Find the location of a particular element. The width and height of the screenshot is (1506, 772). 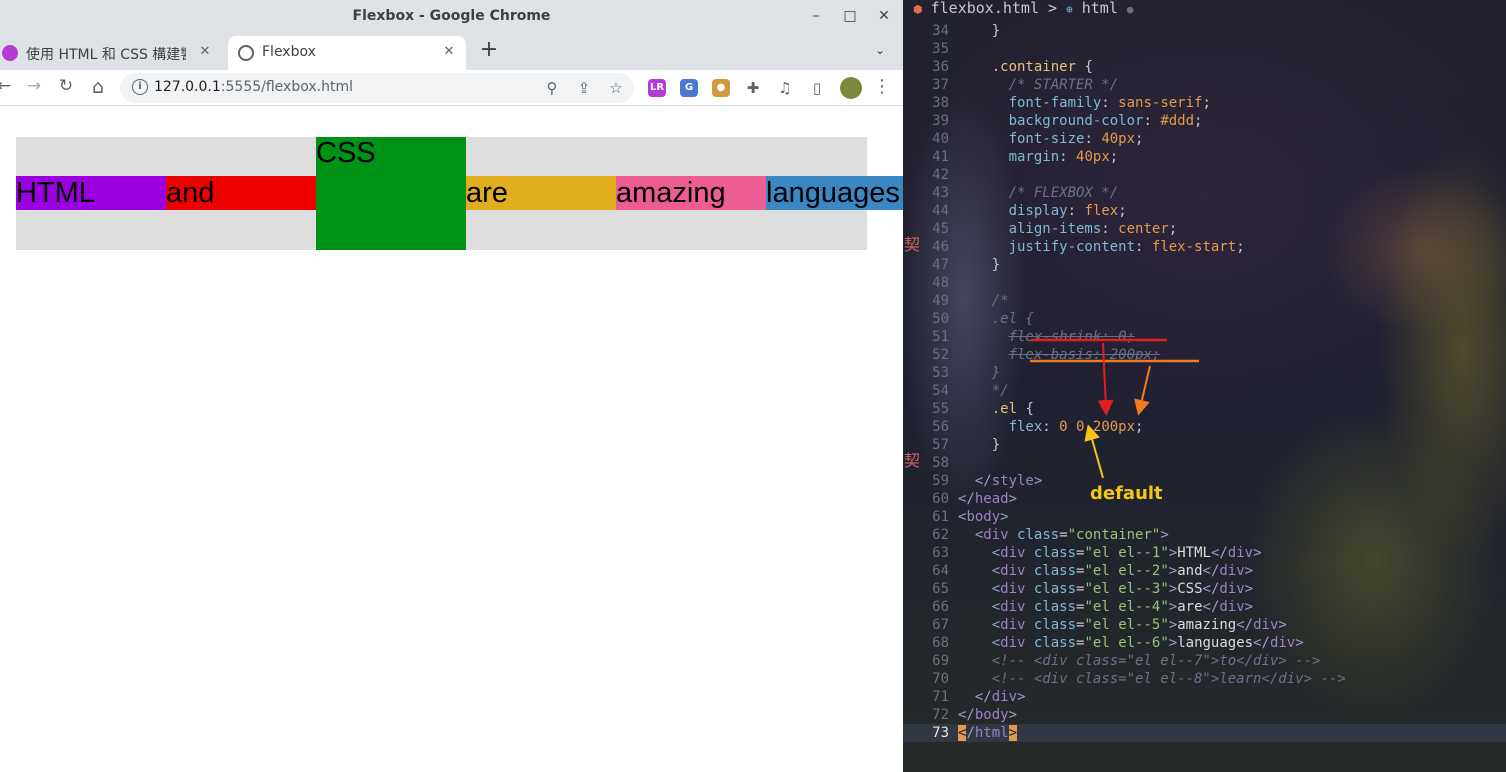

code-text: font-size: 40px; is located at coordinates (1076, 139).